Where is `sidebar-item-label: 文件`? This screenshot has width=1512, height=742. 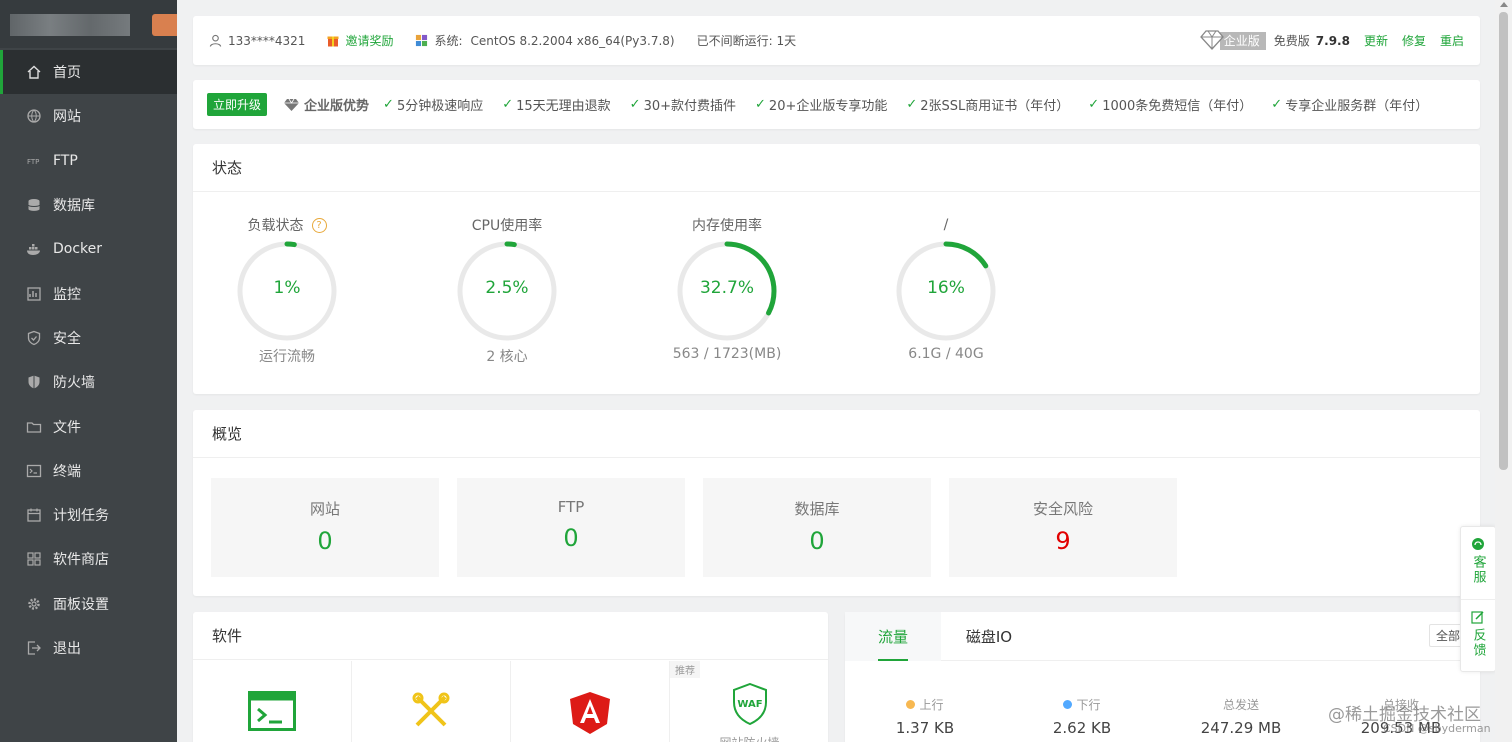
sidebar-item-label: 文件 is located at coordinates (67, 427).